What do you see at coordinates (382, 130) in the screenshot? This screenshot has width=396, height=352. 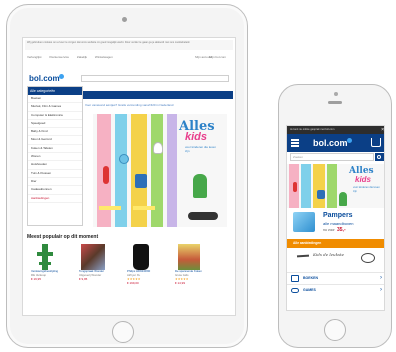 I see `close-icon: ×` at bounding box center [382, 130].